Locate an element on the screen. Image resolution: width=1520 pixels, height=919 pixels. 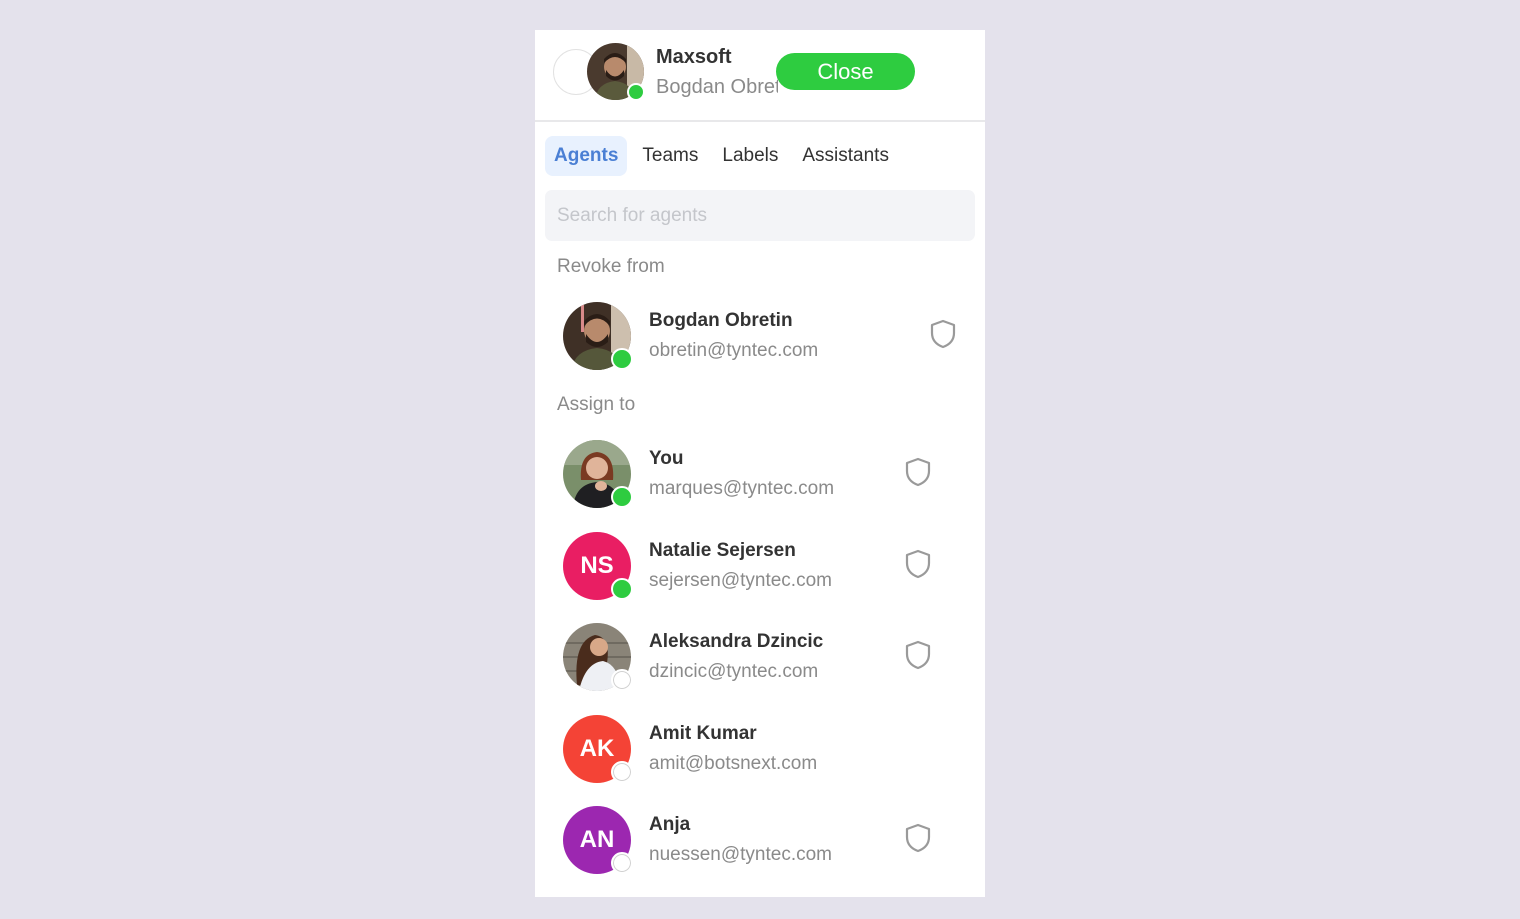
agent-name: Bogdan Obretin is located at coordinates (721, 320).